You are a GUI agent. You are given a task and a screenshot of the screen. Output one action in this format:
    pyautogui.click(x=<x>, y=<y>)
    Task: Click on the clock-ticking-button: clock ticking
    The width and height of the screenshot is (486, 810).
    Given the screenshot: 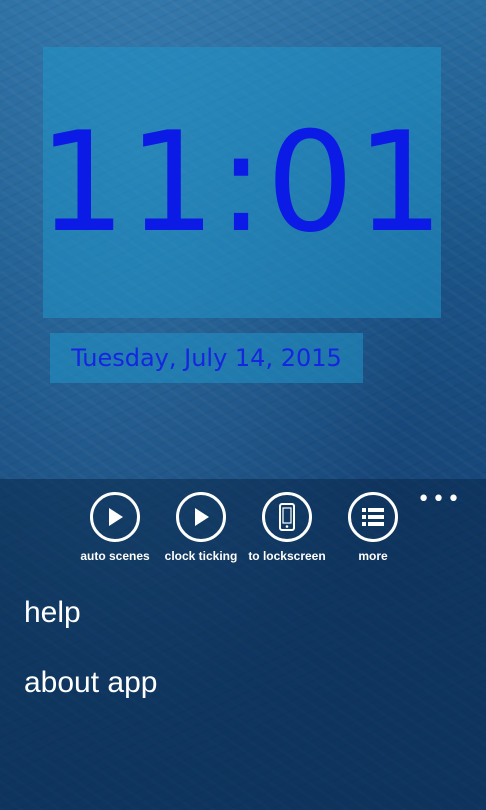 What is the action you would take?
    pyautogui.click(x=201, y=527)
    